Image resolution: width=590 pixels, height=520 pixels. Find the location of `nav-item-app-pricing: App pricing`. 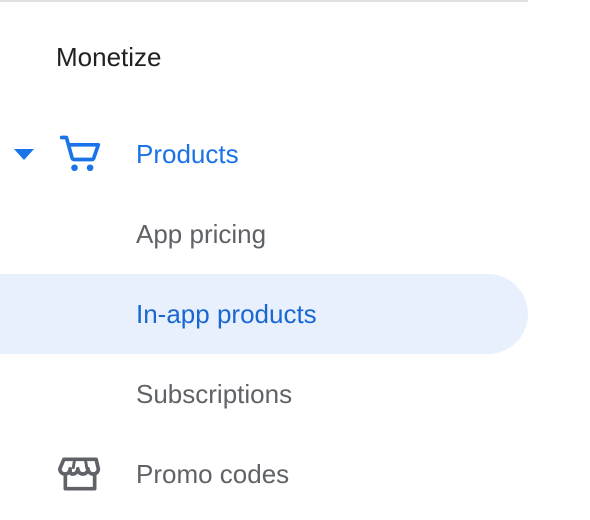

nav-item-app-pricing: App pricing is located at coordinates (264, 234).